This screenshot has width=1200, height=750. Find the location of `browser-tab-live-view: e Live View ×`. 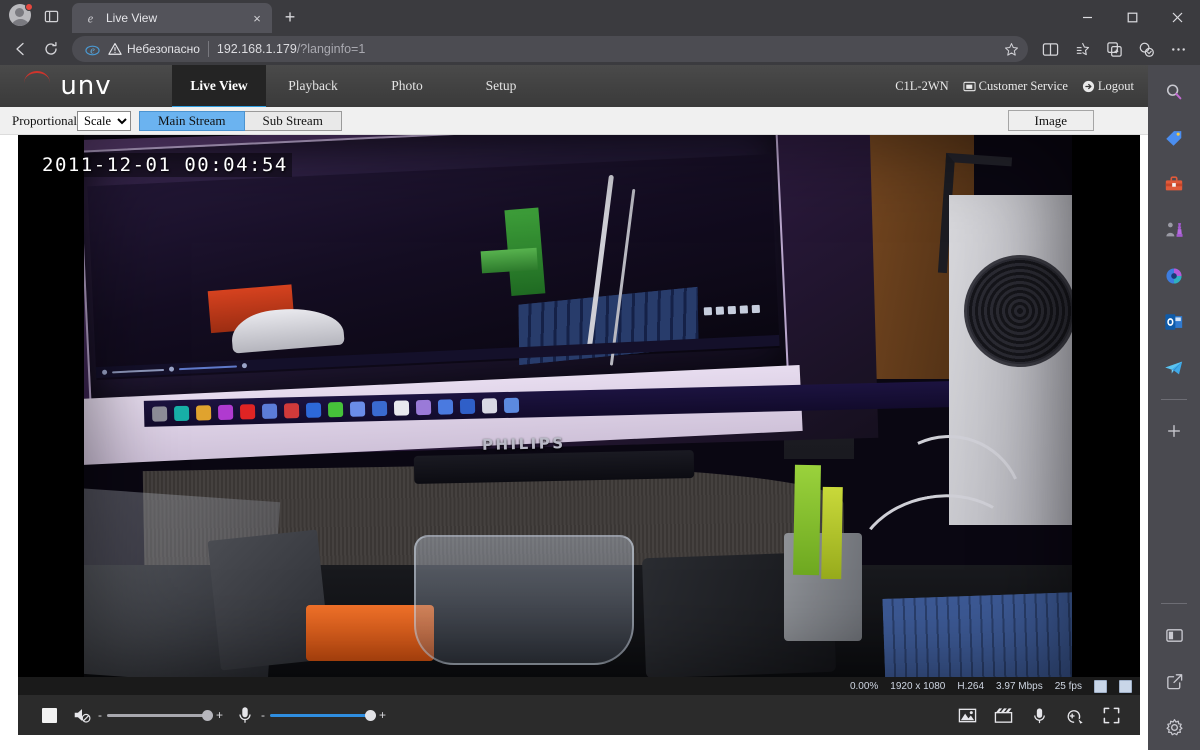

browser-tab-live-view: e Live View × is located at coordinates (172, 18).